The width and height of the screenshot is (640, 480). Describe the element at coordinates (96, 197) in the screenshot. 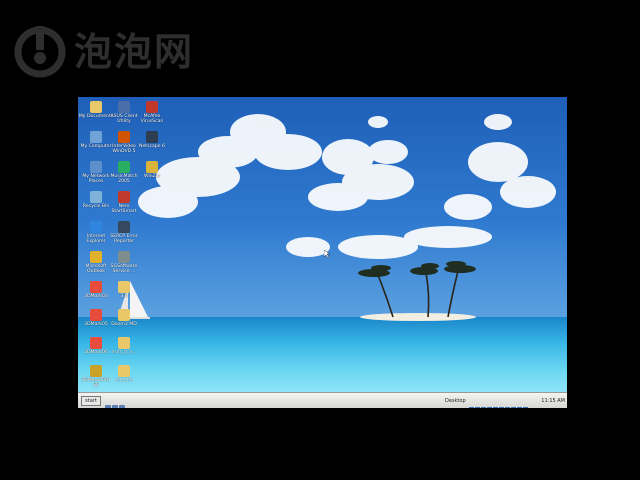

I see `recycle-bin-icon` at that location.